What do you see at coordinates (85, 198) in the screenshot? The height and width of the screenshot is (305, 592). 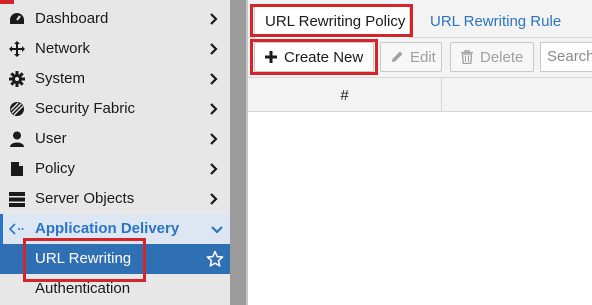 I see `sidebar-item-label: Server Objects` at bounding box center [85, 198].